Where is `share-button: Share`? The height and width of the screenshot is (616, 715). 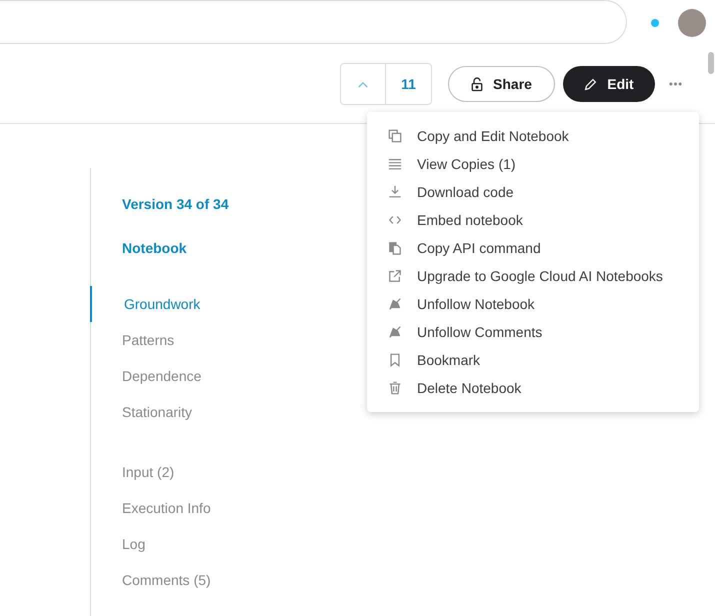
share-button: Share is located at coordinates (501, 84).